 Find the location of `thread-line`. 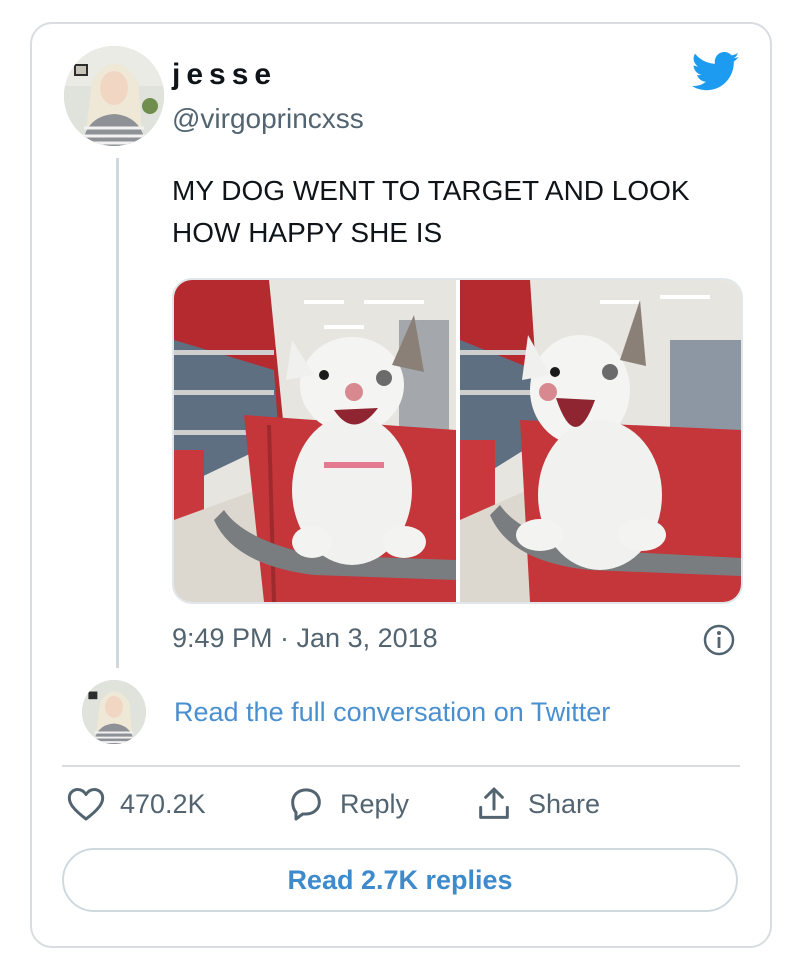

thread-line is located at coordinates (117, 413).